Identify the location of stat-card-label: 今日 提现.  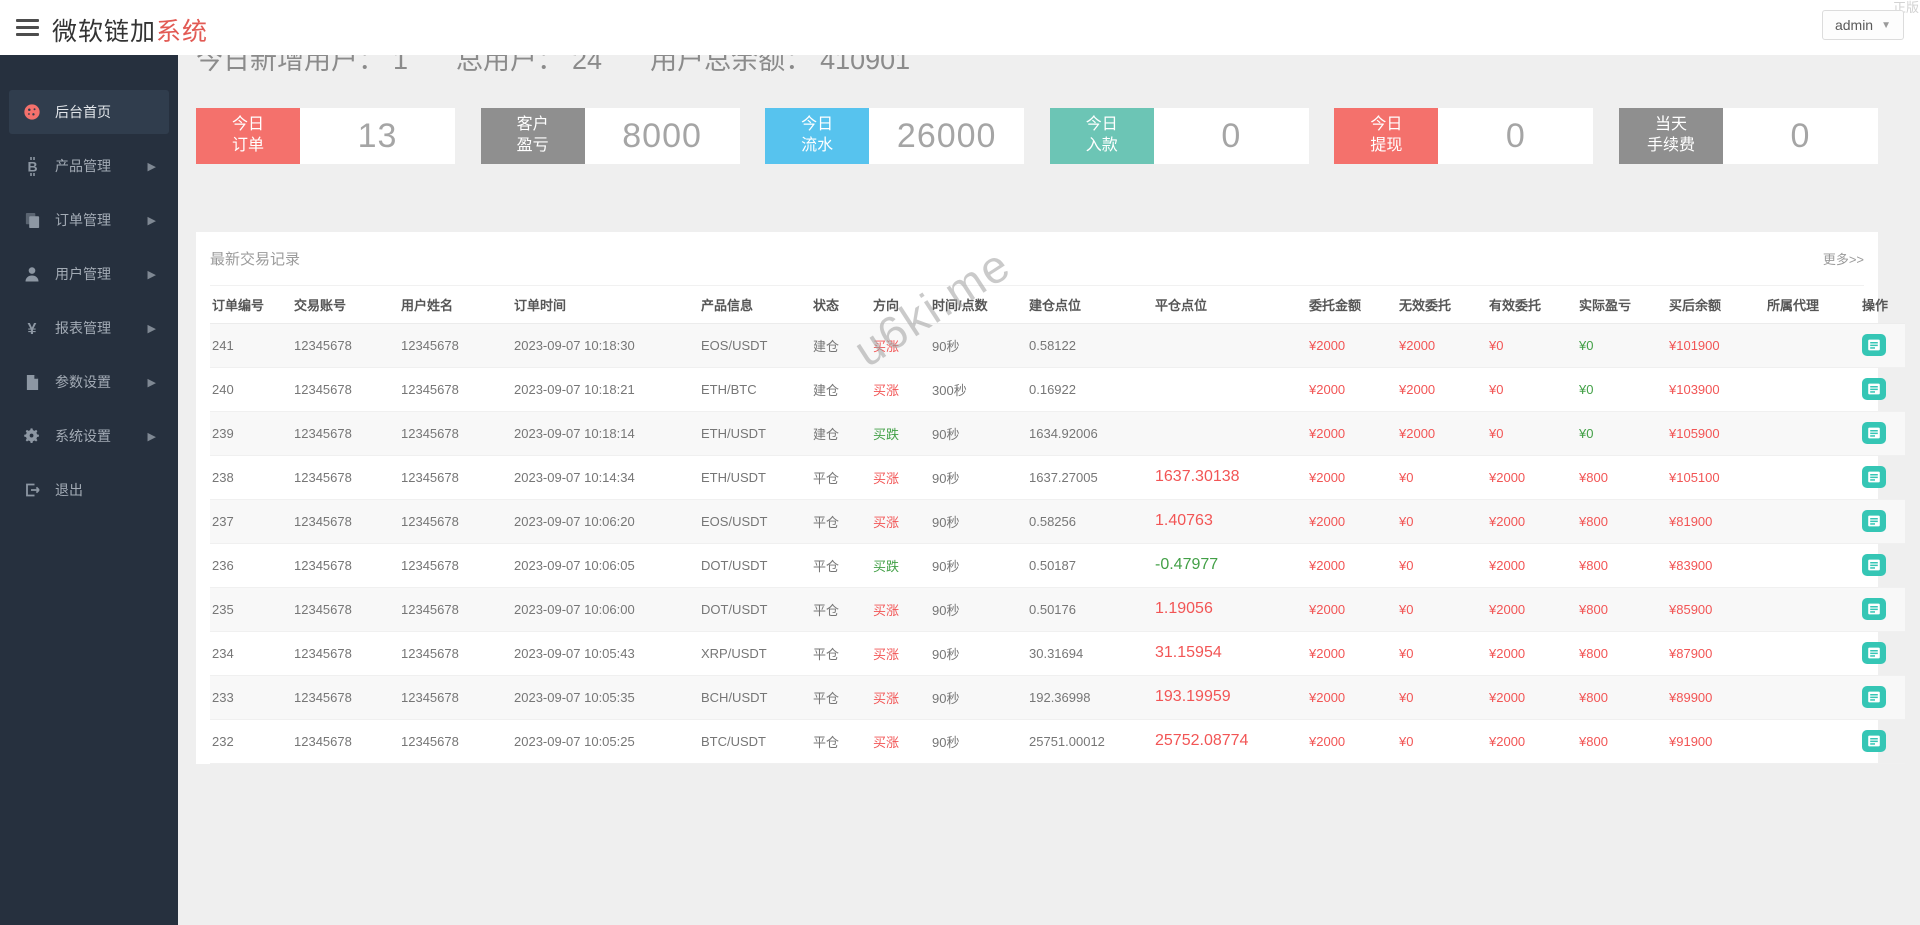
(1386, 136).